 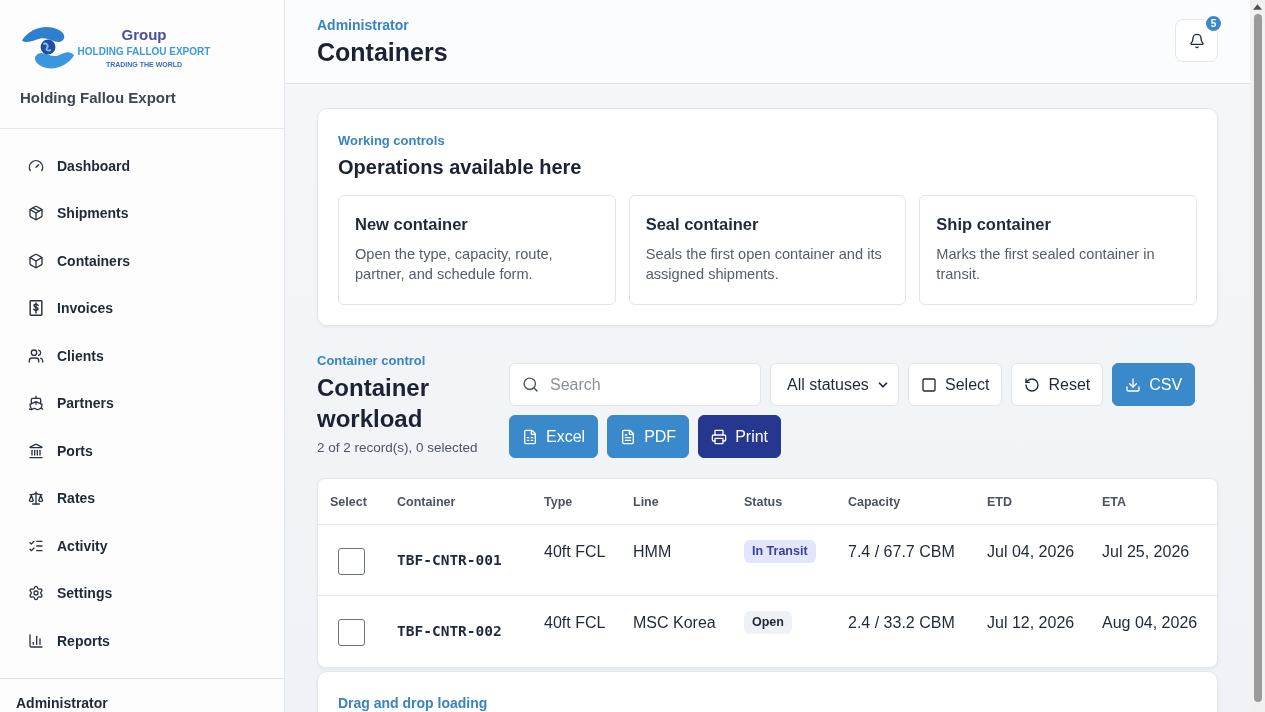 I want to click on record-summary: 2 of 2 record(s), 0 selected, so click(x=398, y=447).